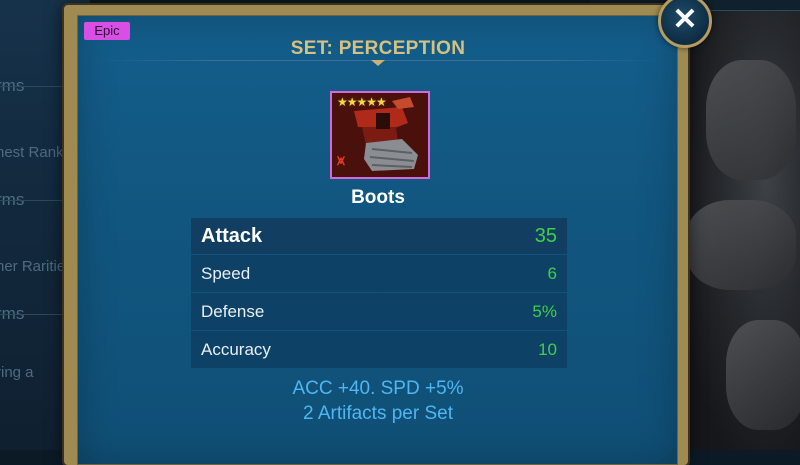  Describe the element at coordinates (341, 160) in the screenshot. I see `perception-set-icon: ⩙` at that location.